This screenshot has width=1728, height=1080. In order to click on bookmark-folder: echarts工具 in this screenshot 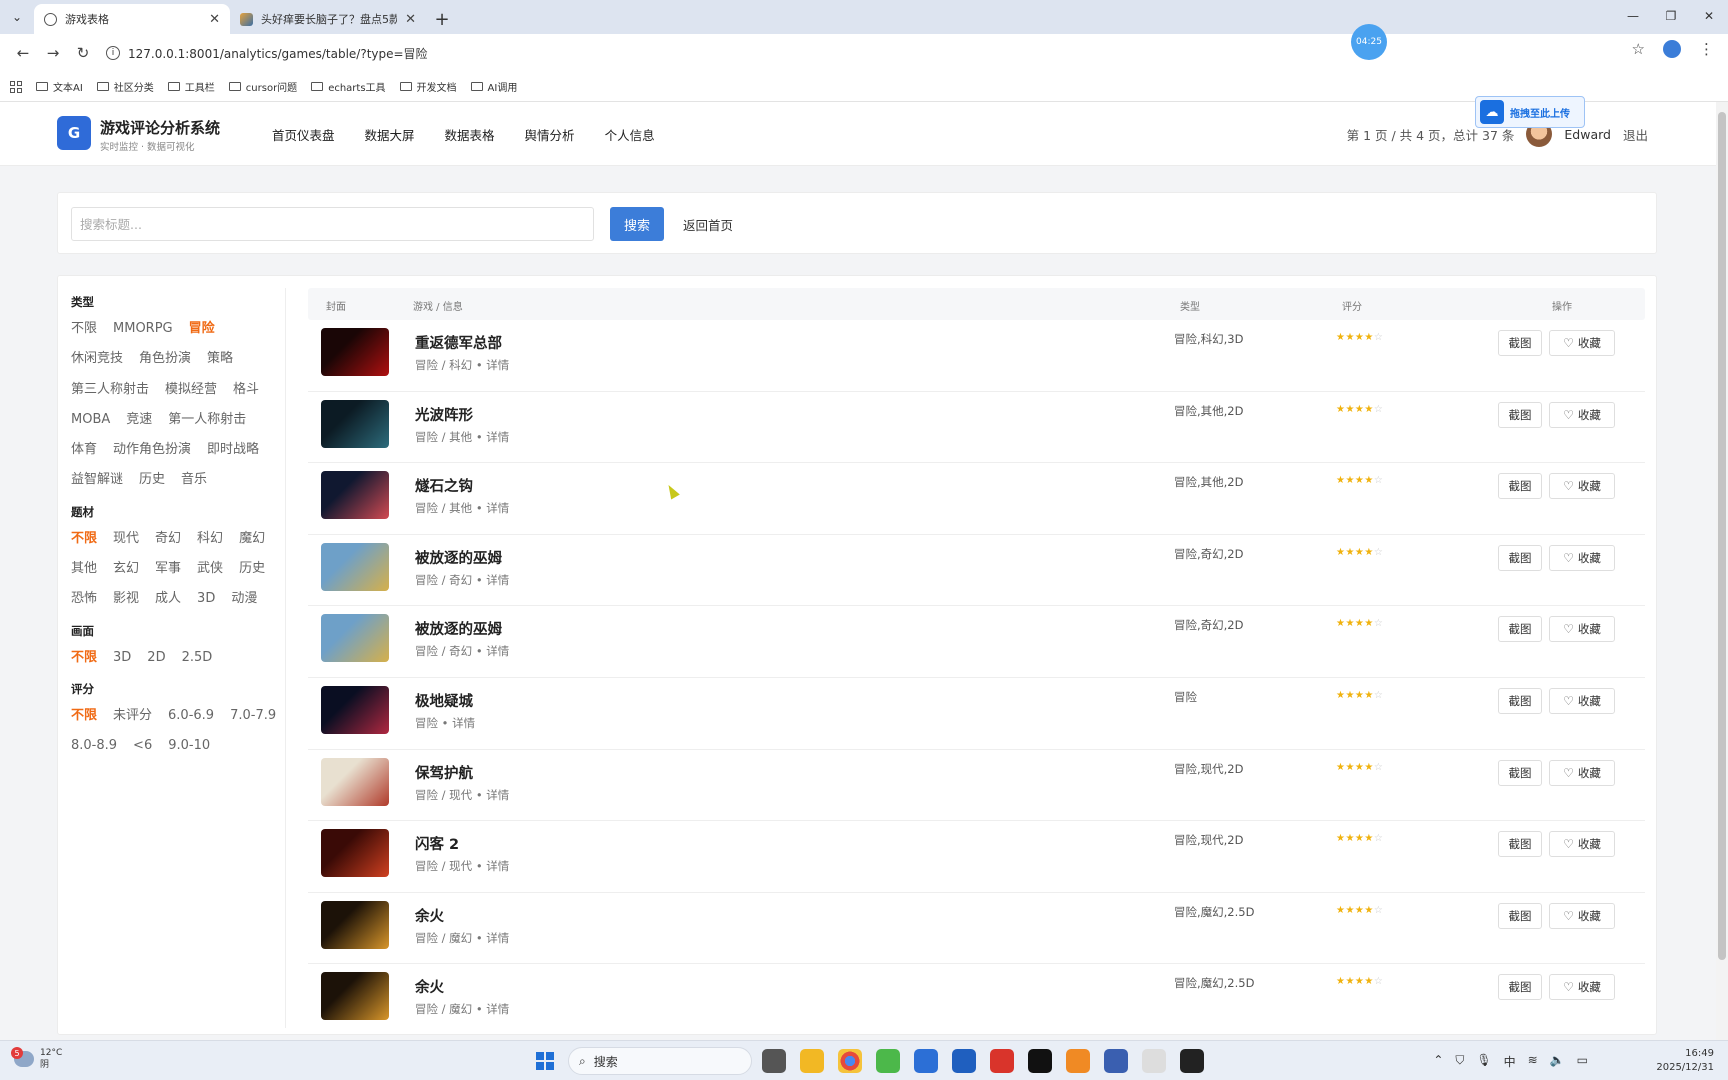, I will do `click(348, 86)`.